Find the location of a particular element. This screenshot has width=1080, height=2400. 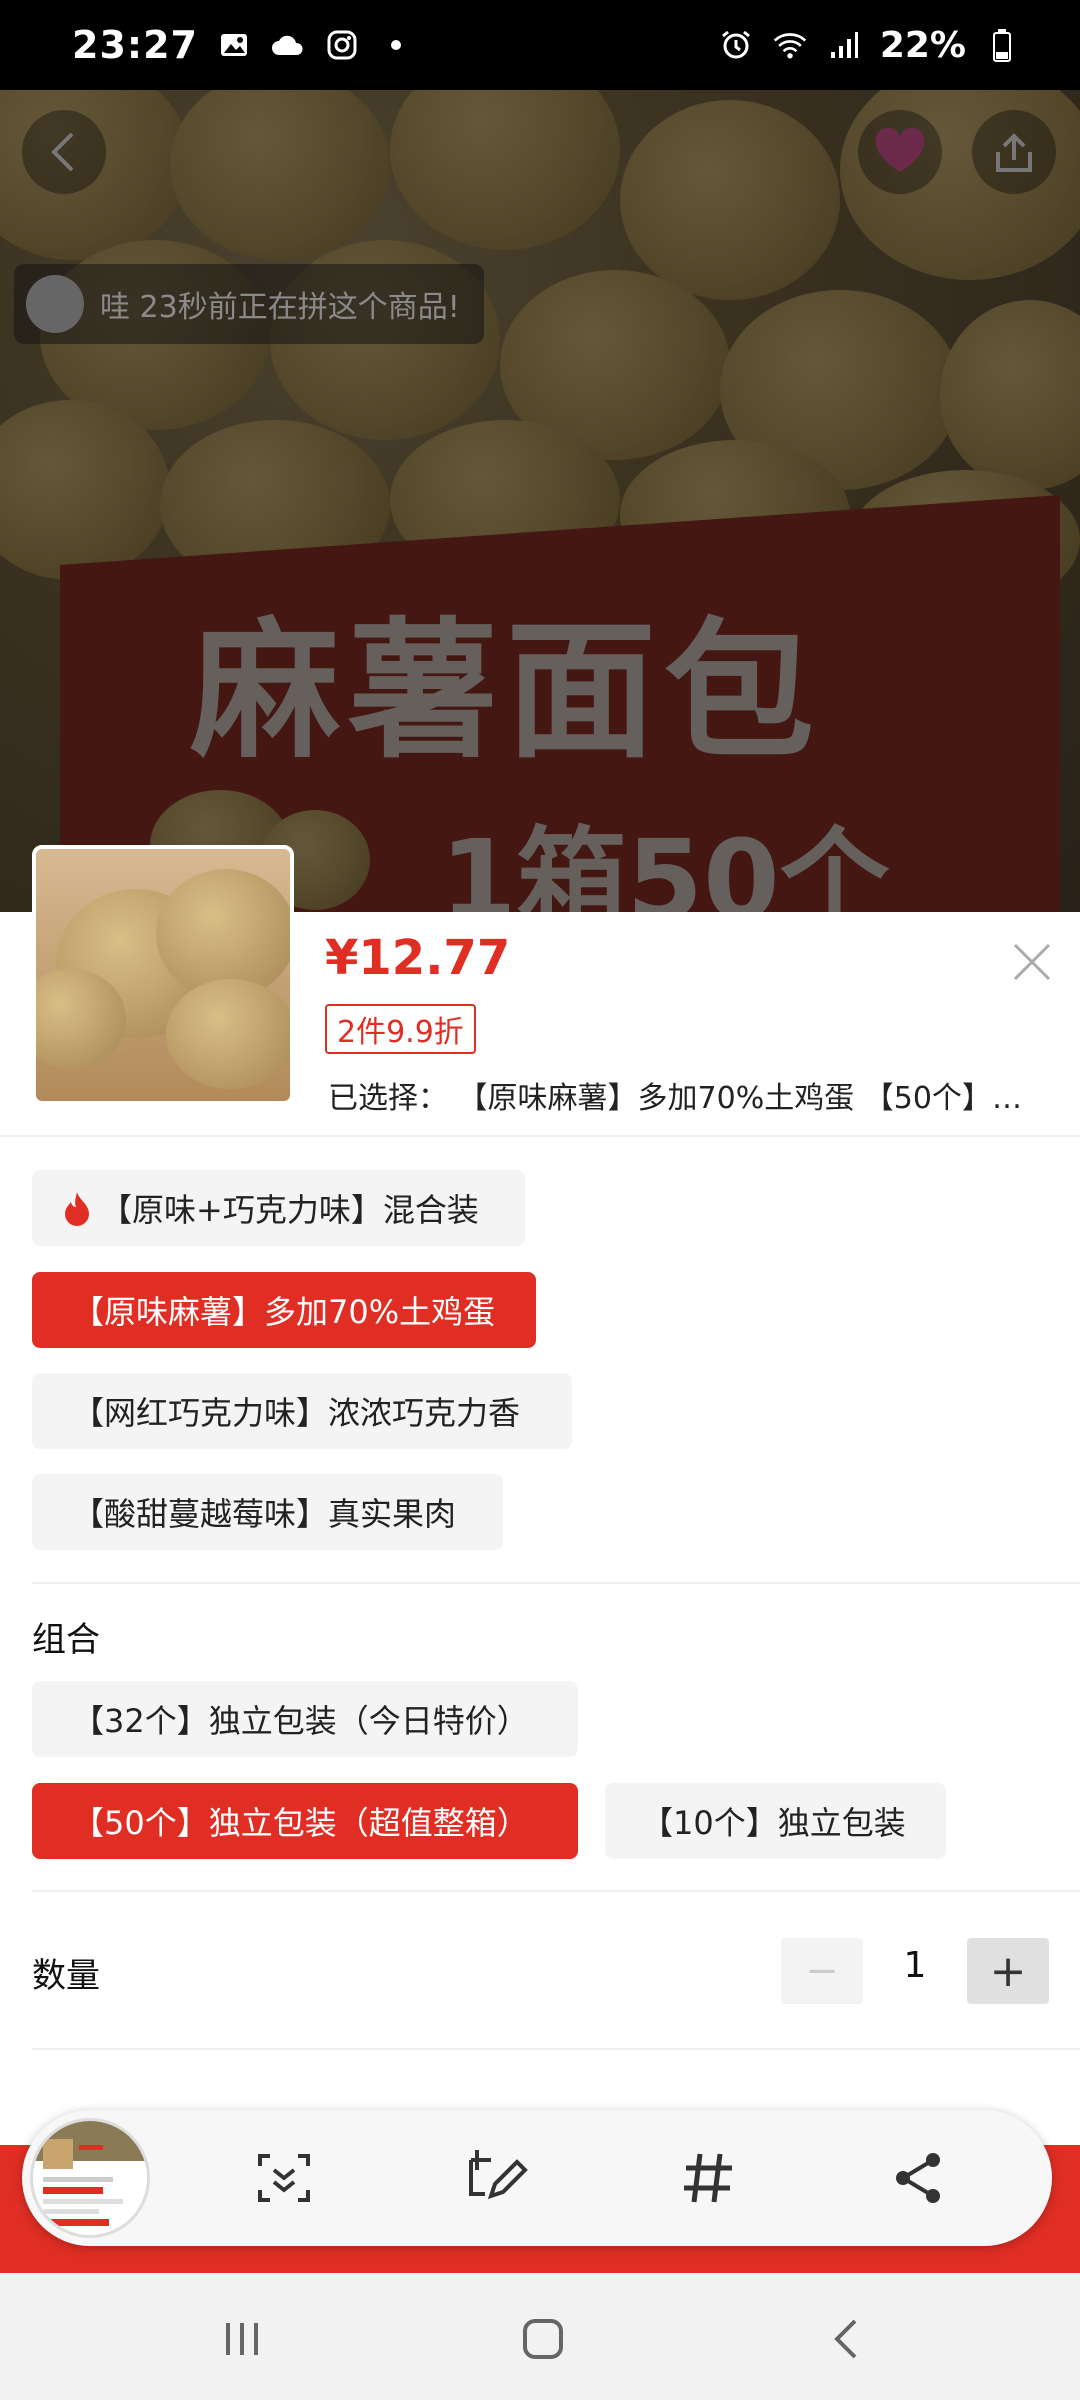

flavor-chip-chocolate: 【网红巧克力味】浓浓巧克力香 is located at coordinates (302, 1411).